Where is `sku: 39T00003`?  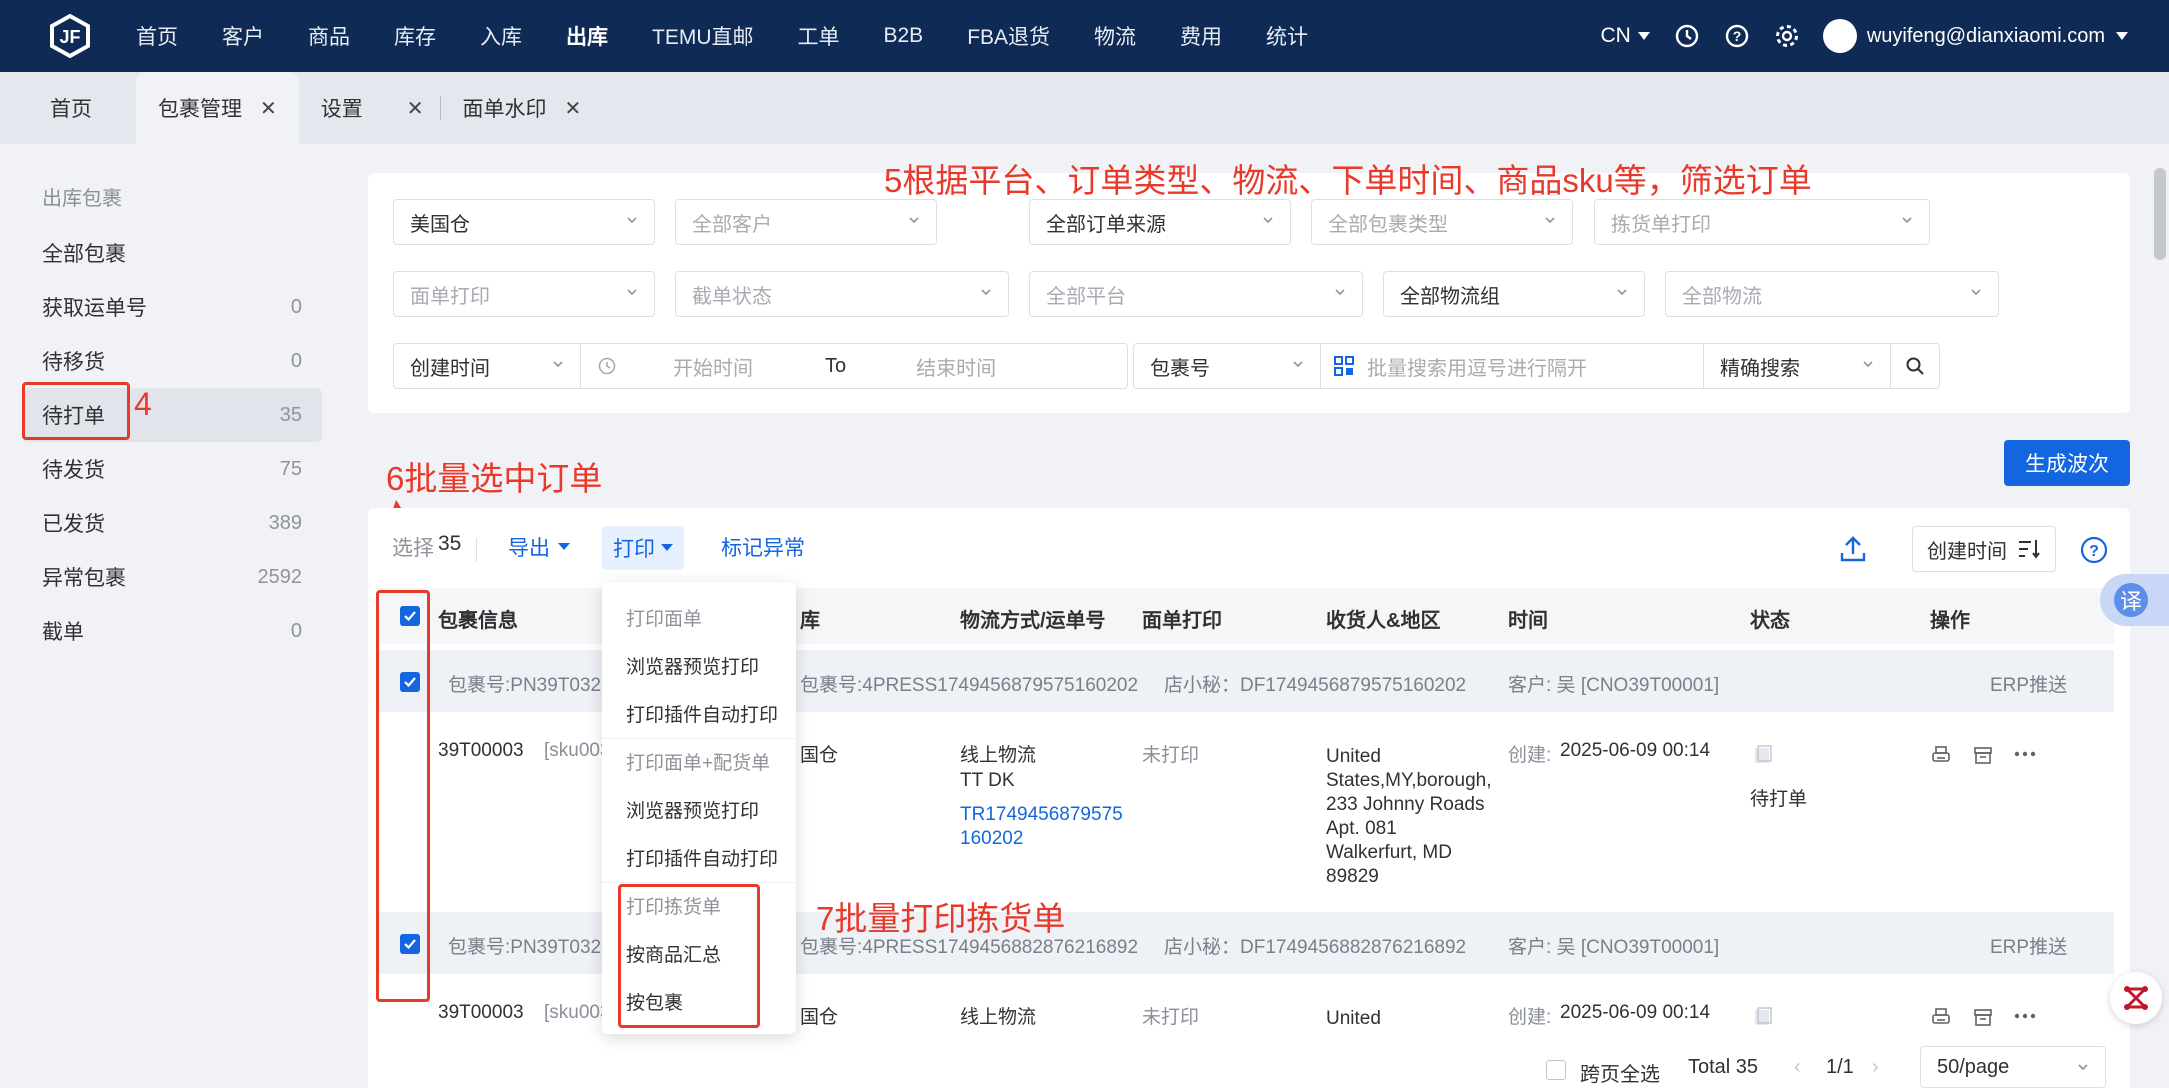
sku: 39T00003 is located at coordinates (481, 750).